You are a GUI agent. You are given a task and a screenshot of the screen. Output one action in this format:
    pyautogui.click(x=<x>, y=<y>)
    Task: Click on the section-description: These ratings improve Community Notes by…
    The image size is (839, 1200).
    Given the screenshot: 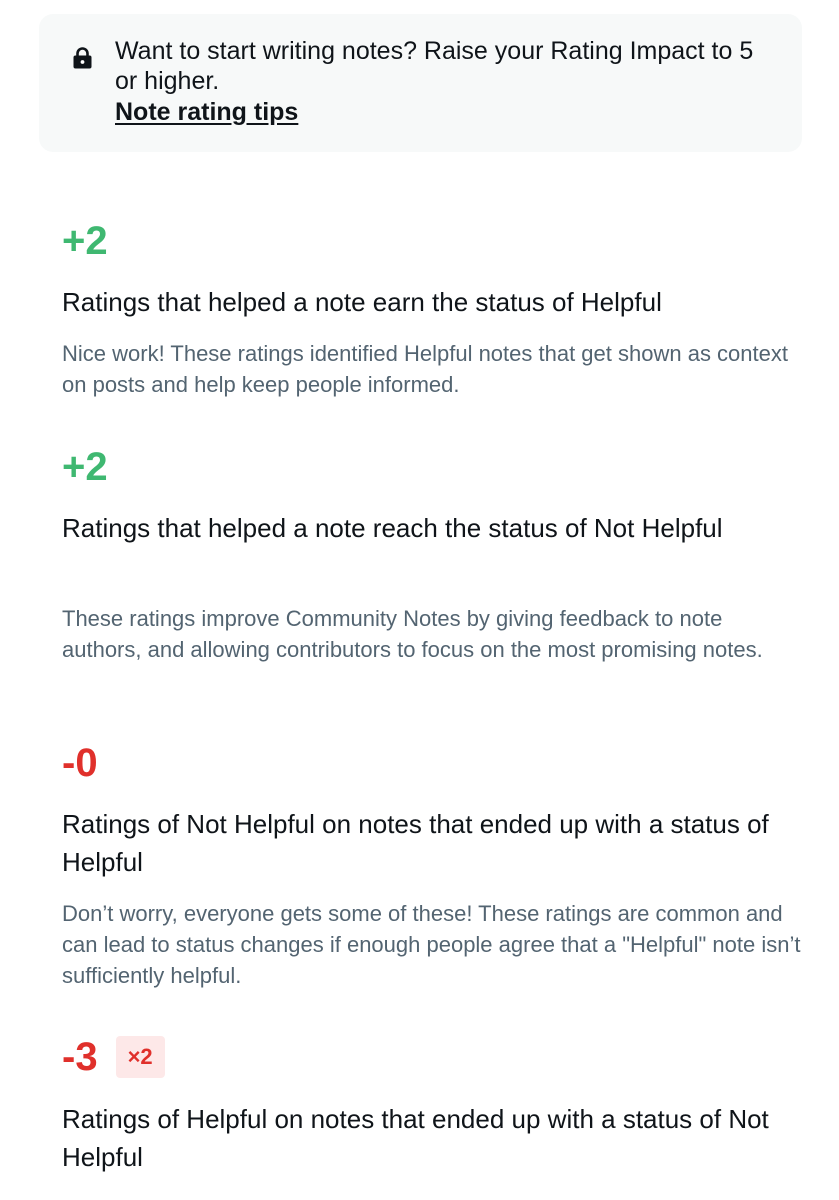 What is the action you would take?
    pyautogui.click(x=412, y=634)
    